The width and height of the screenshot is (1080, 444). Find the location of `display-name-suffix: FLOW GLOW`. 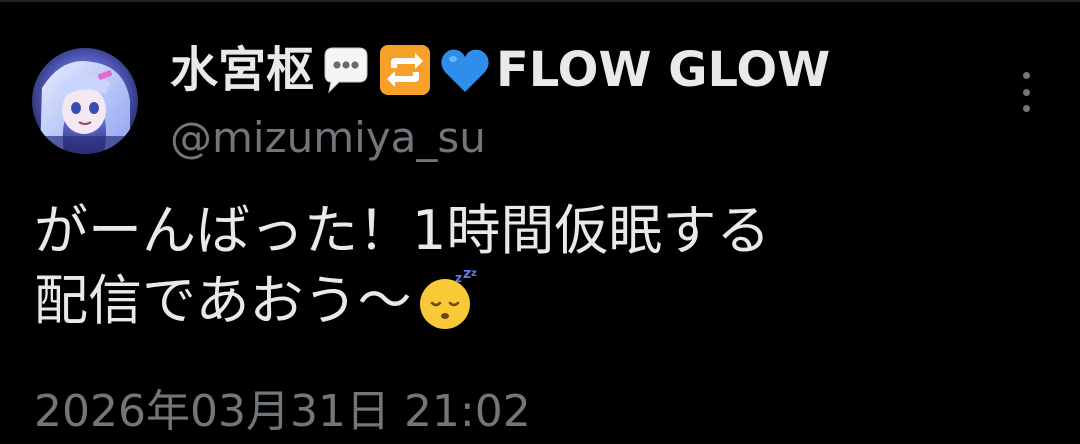

display-name-suffix: FLOW GLOW is located at coordinates (663, 70).